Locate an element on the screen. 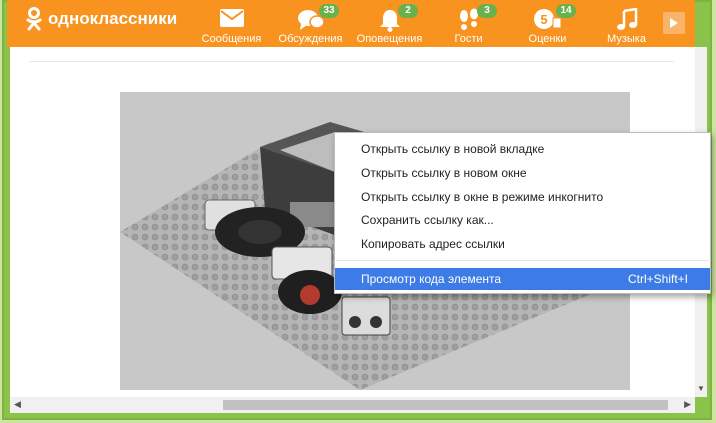 The width and height of the screenshot is (716, 423). menu-divider is located at coordinates (522, 260).